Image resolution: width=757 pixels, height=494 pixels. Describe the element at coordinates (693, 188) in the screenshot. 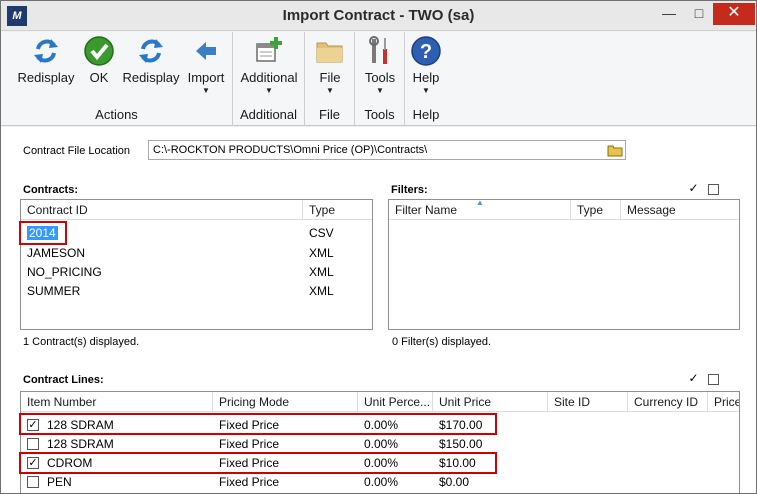

I see `mark-all-checkbox: ✓` at that location.